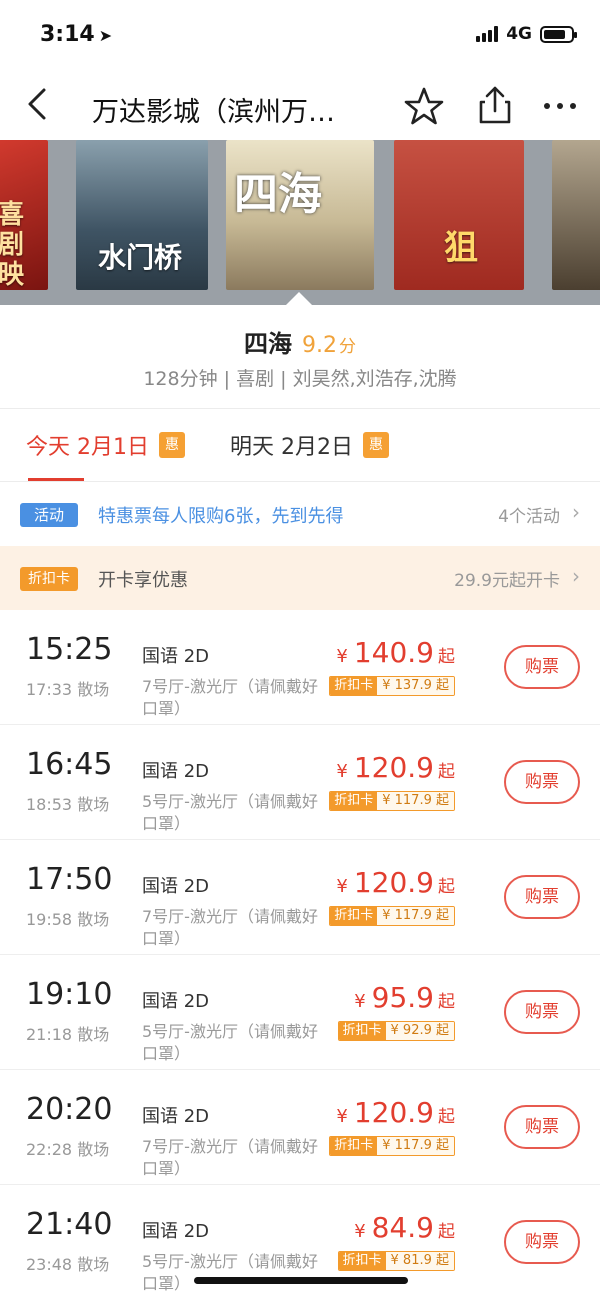 The height and width of the screenshot is (1299, 600). Describe the element at coordinates (67, 34) in the screenshot. I see `clock: 3:14` at that location.